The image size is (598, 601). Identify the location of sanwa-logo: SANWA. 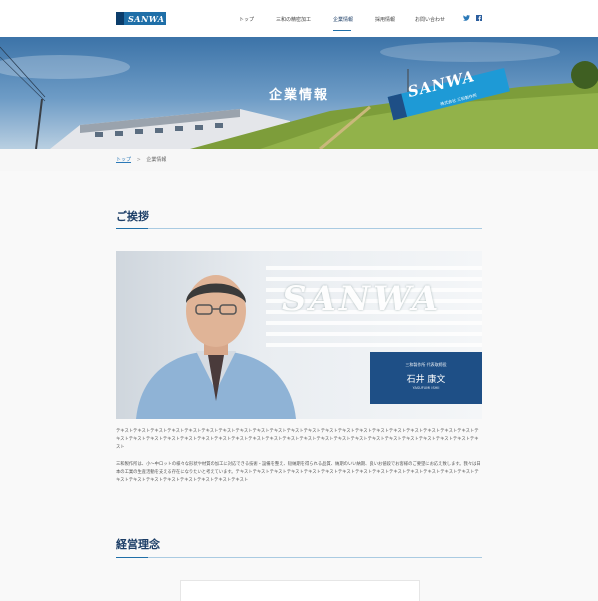
(141, 18).